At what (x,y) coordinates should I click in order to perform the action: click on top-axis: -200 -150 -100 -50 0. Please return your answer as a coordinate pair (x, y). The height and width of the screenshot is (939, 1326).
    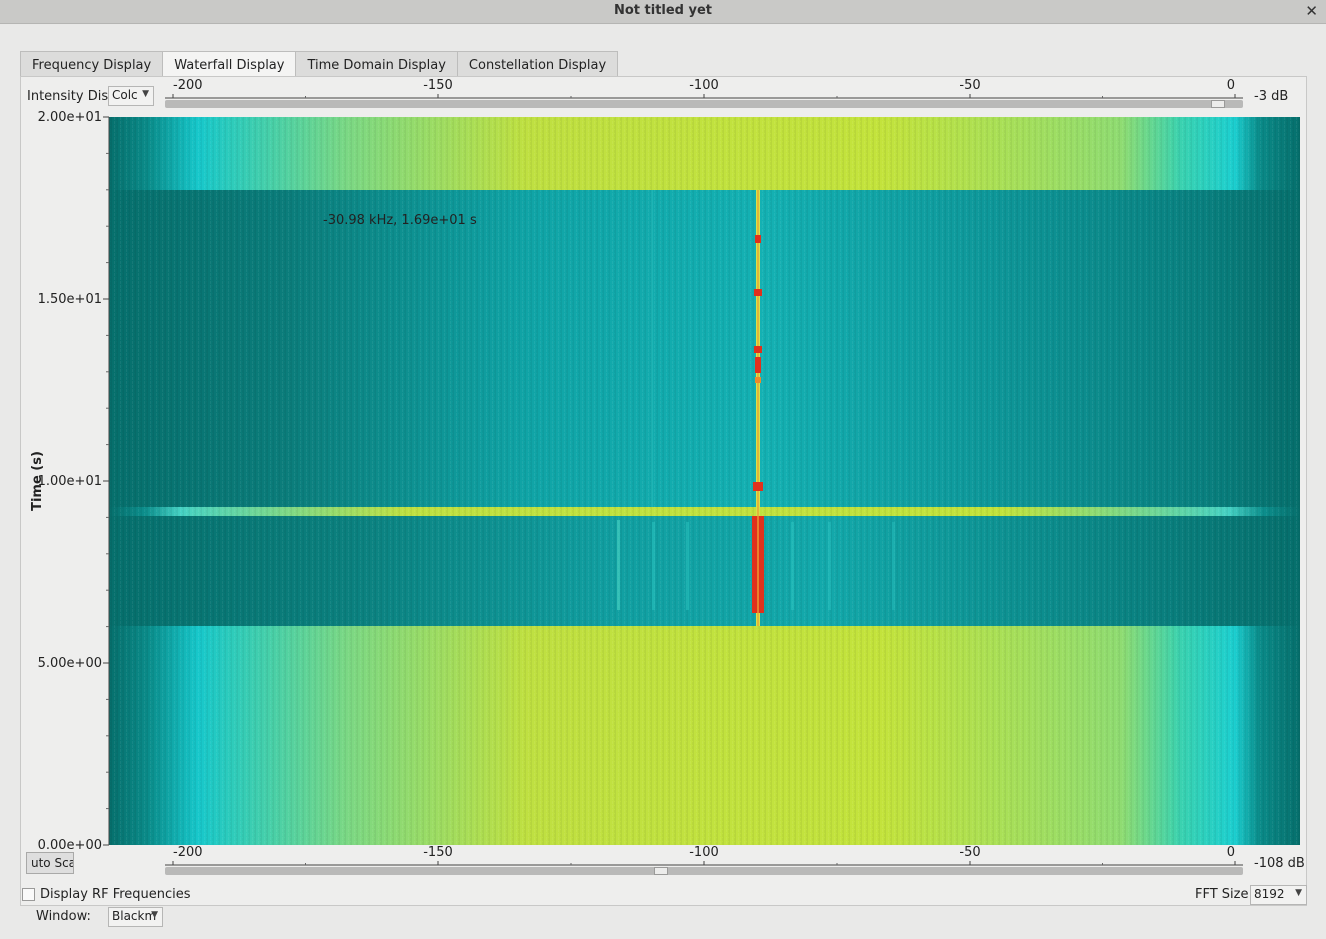
    Looking at the image, I should click on (704, 88).